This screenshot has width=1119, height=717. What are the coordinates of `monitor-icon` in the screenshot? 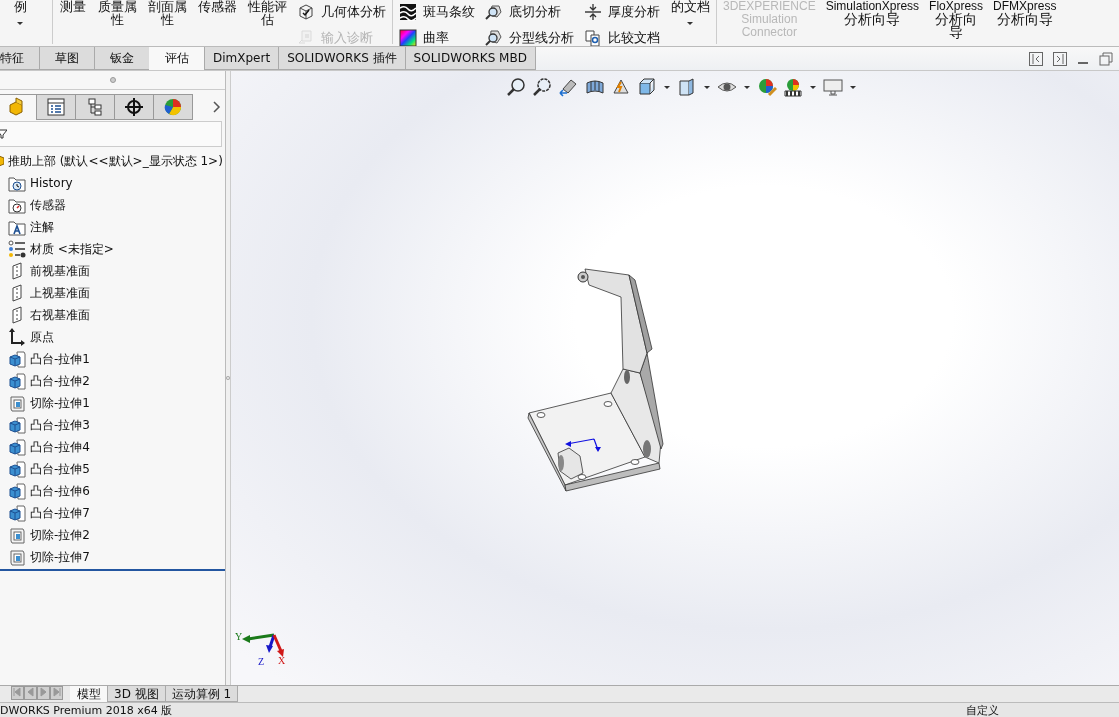 It's located at (833, 87).